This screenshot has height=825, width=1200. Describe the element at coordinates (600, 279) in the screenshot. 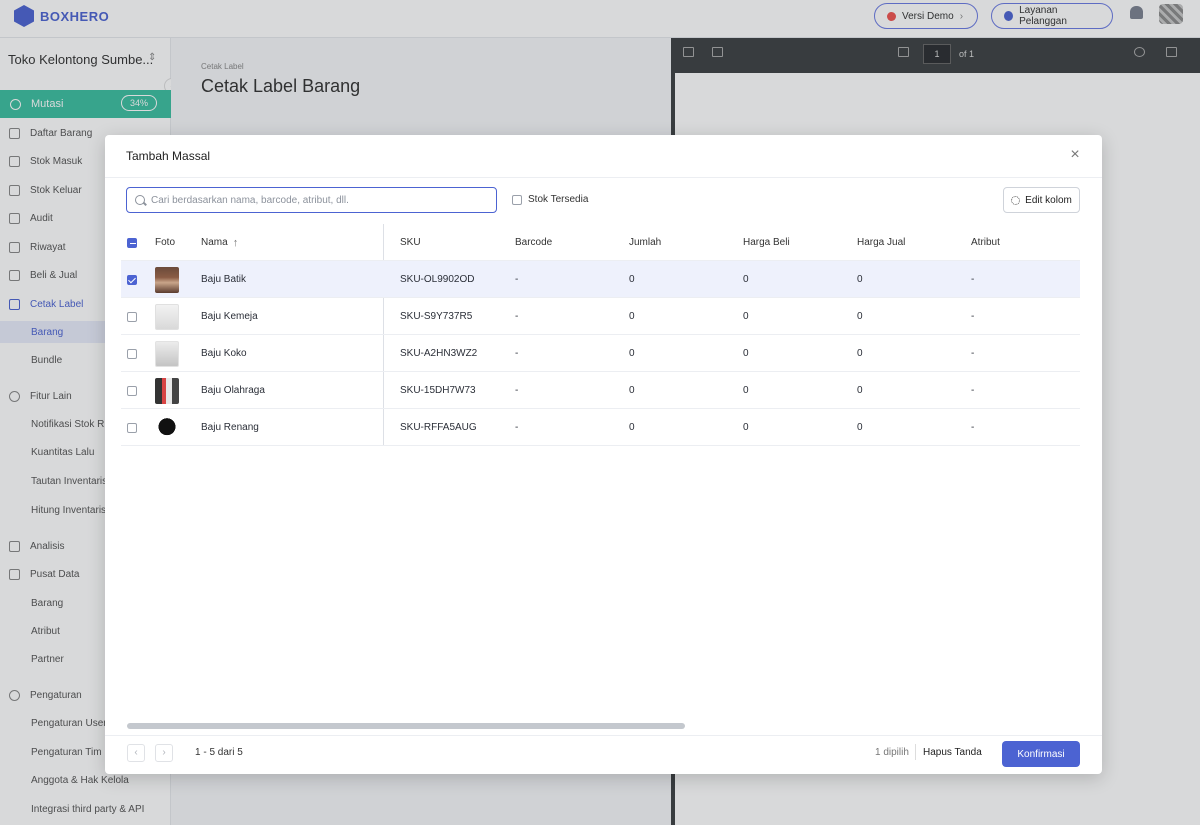

I see `table-row: Baju Batik SKU-OL9902OD - 0 0 0 -` at that location.